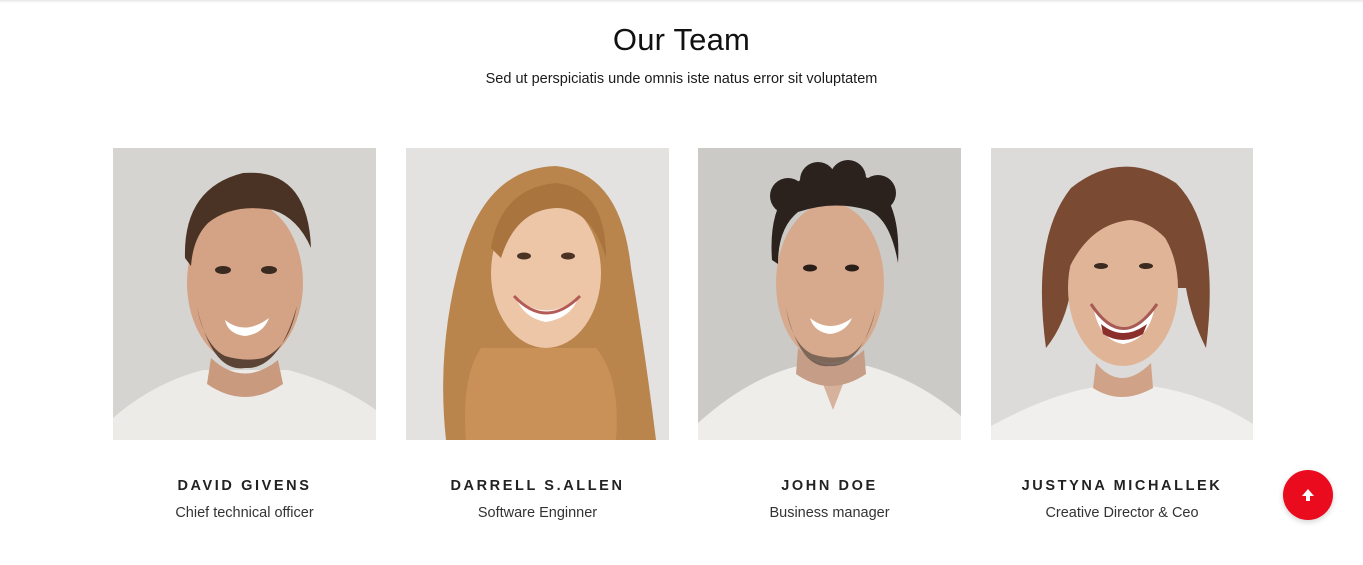 This screenshot has width=1363, height=565. I want to click on team-card: DARRELL S.ALLEN Software Enginner, so click(537, 334).